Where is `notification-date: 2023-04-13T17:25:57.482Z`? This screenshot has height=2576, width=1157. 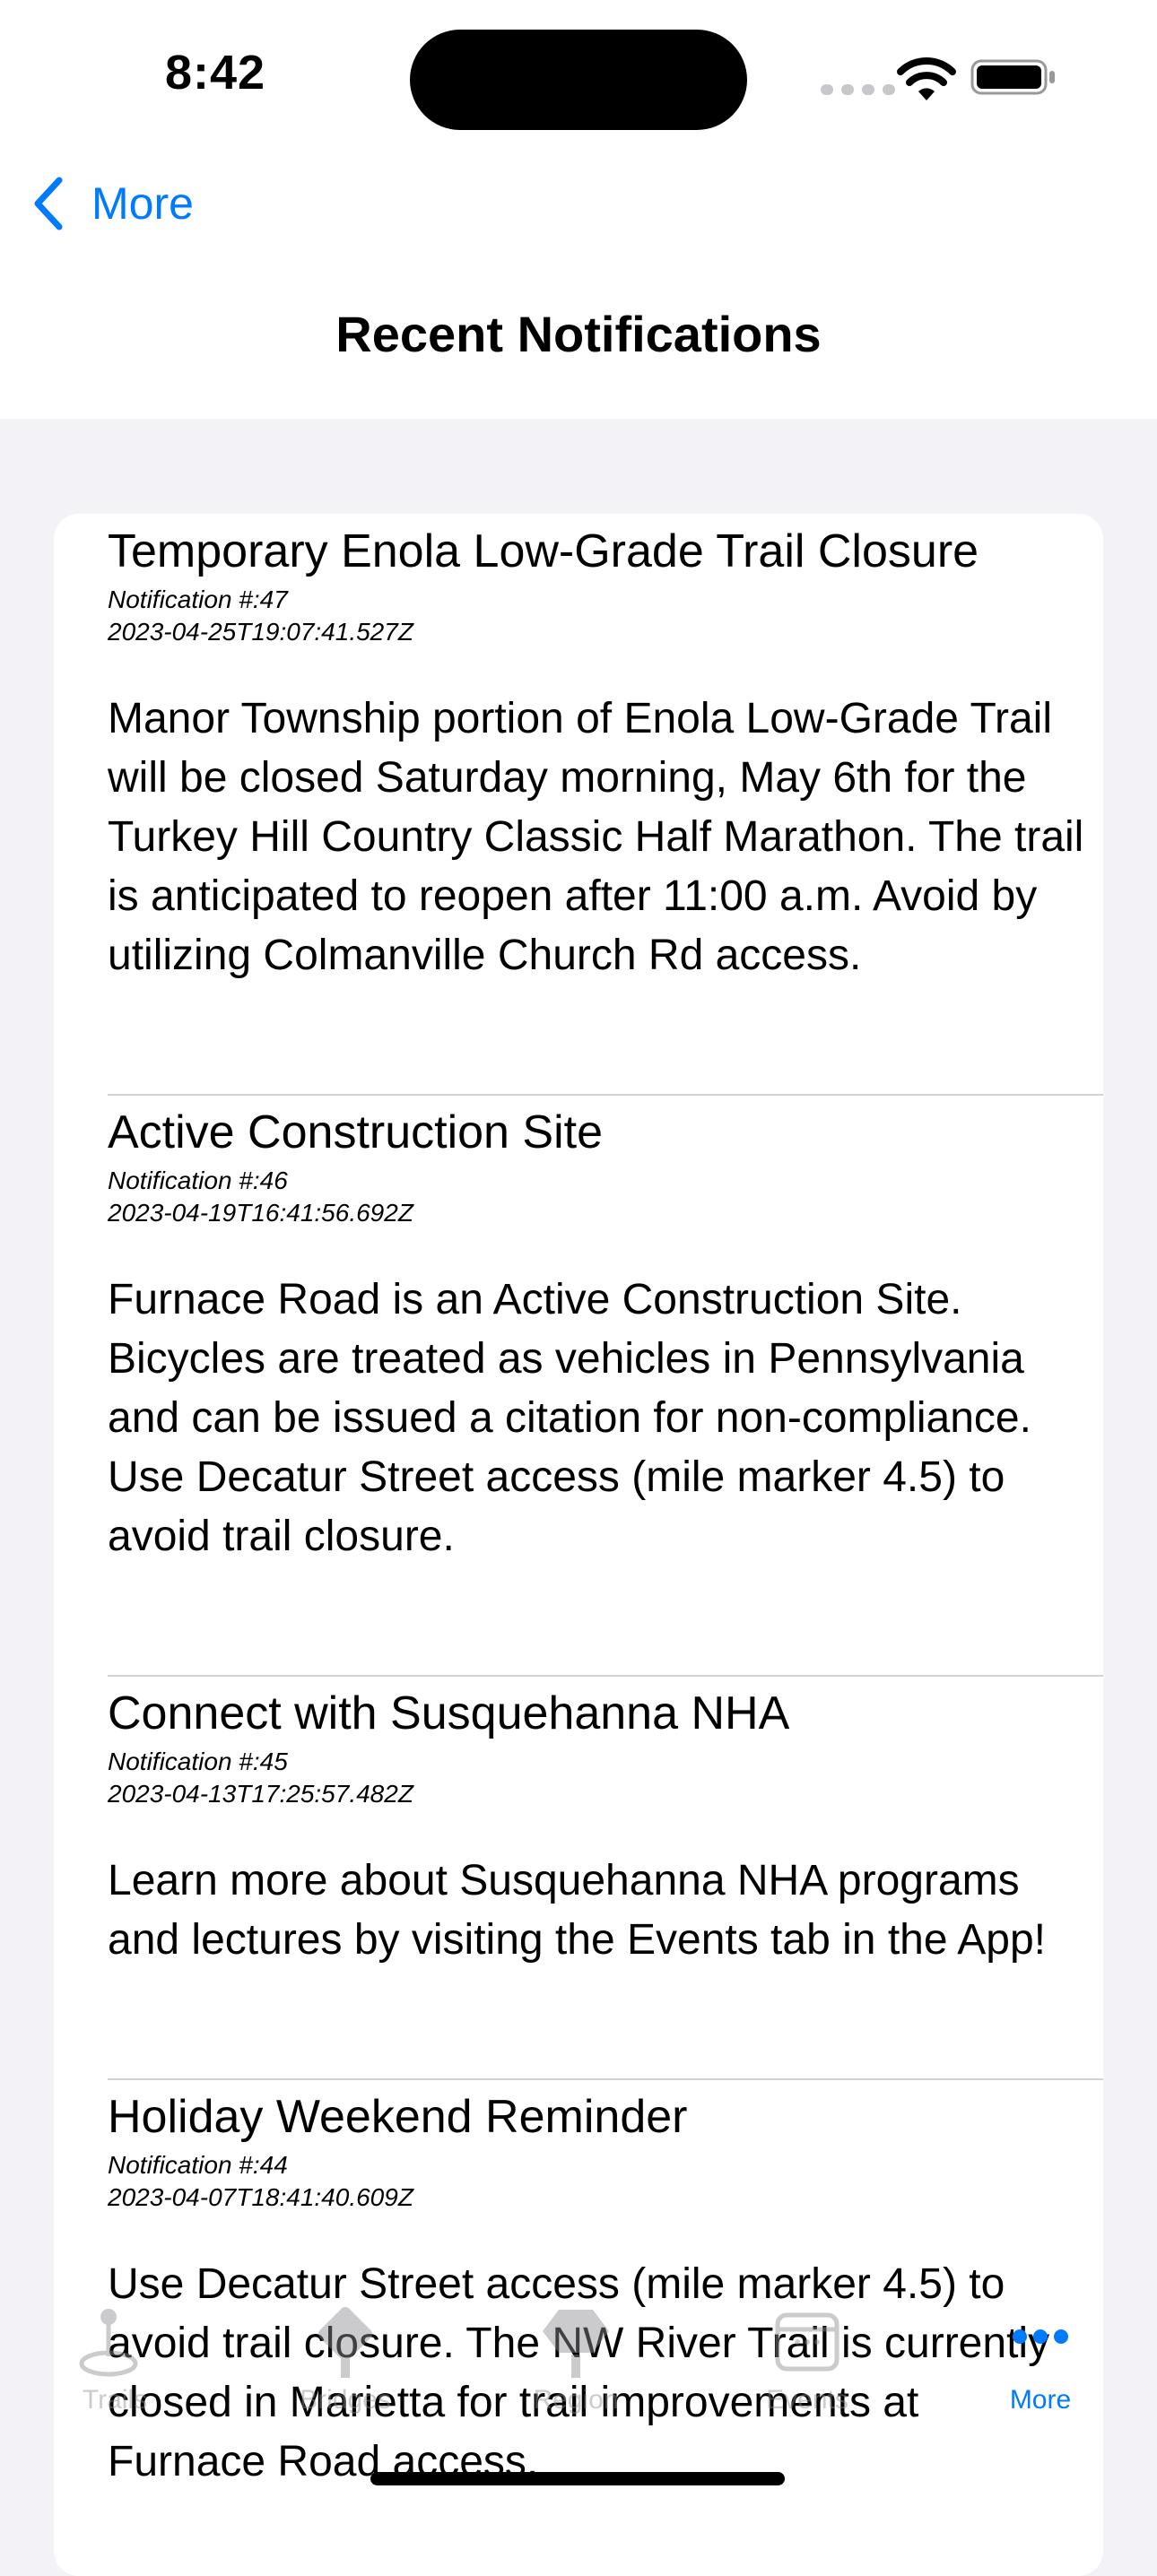
notification-date: 2023-04-13T17:25:57.482Z is located at coordinates (260, 1794).